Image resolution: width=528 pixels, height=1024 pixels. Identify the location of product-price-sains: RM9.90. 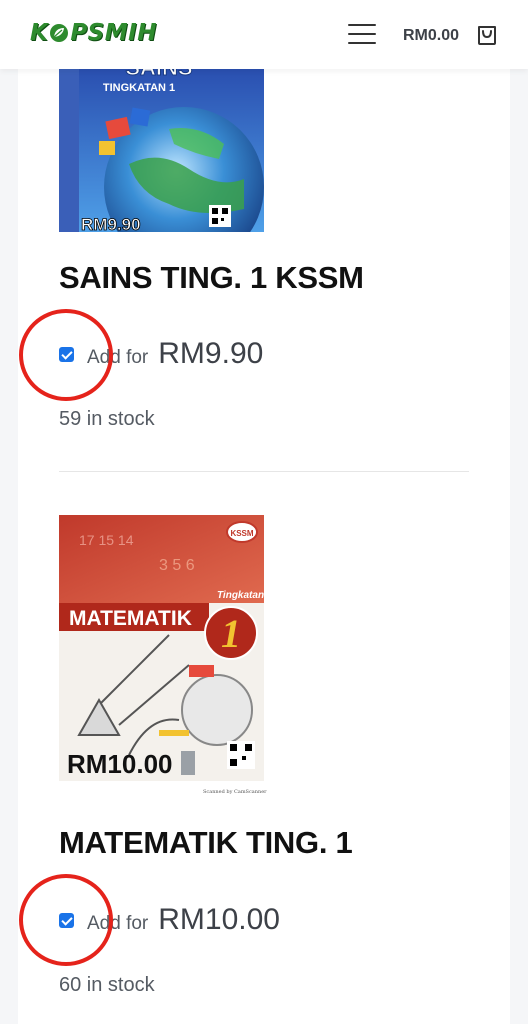
(211, 353).